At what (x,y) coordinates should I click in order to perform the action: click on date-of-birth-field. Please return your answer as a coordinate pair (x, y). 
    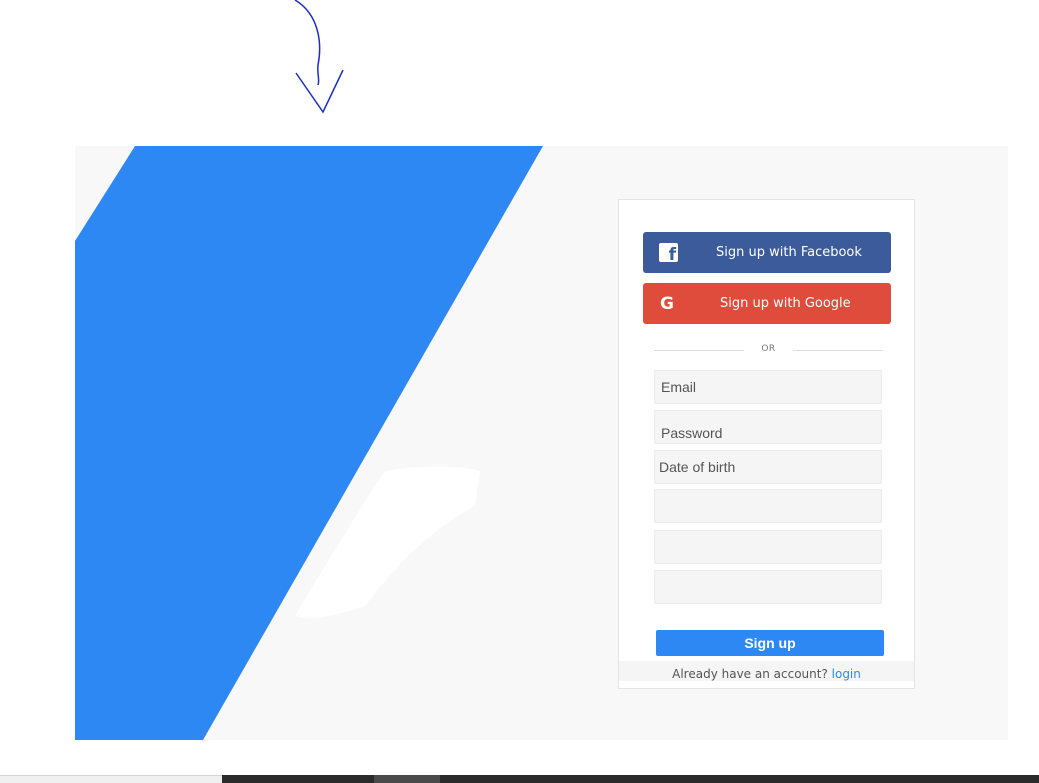
    Looking at the image, I should click on (768, 467).